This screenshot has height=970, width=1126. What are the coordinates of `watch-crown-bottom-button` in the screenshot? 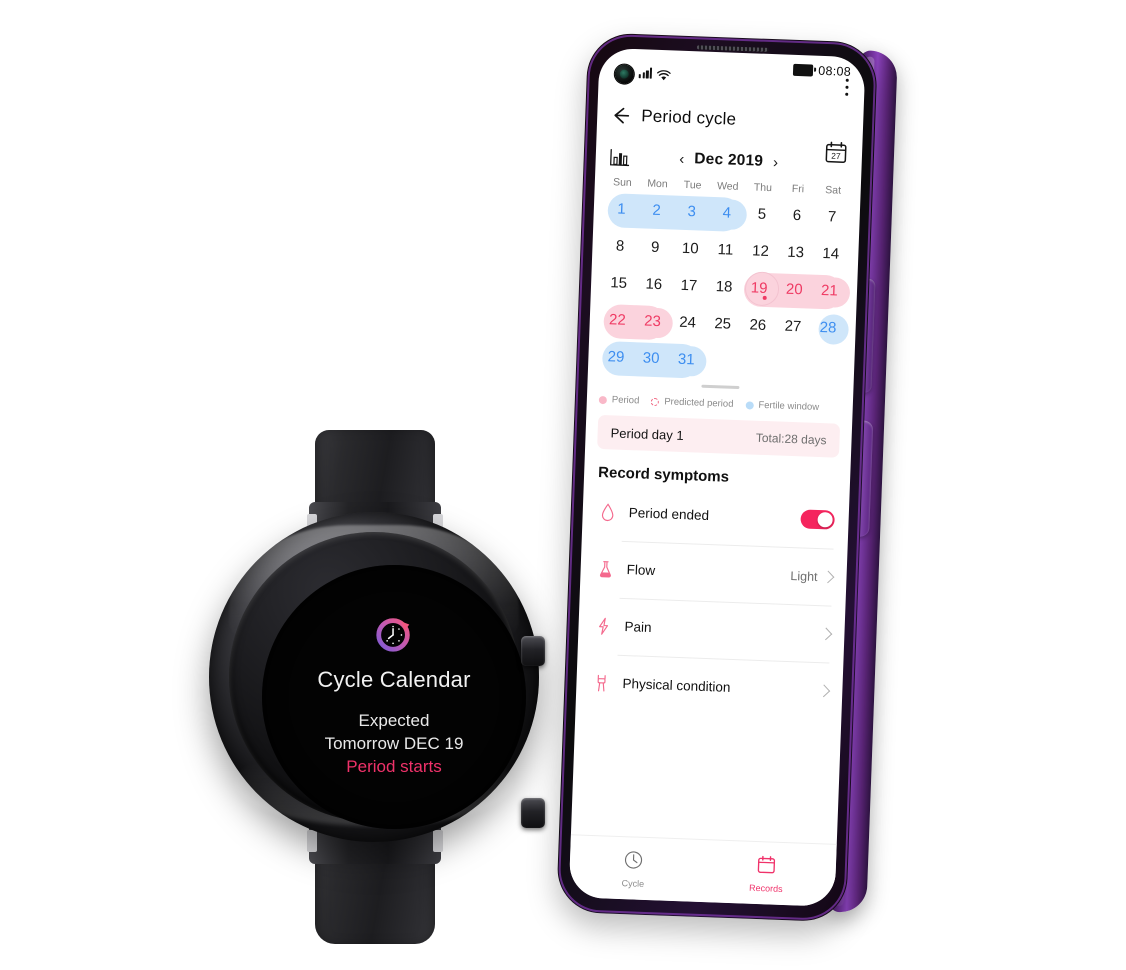 It's located at (533, 813).